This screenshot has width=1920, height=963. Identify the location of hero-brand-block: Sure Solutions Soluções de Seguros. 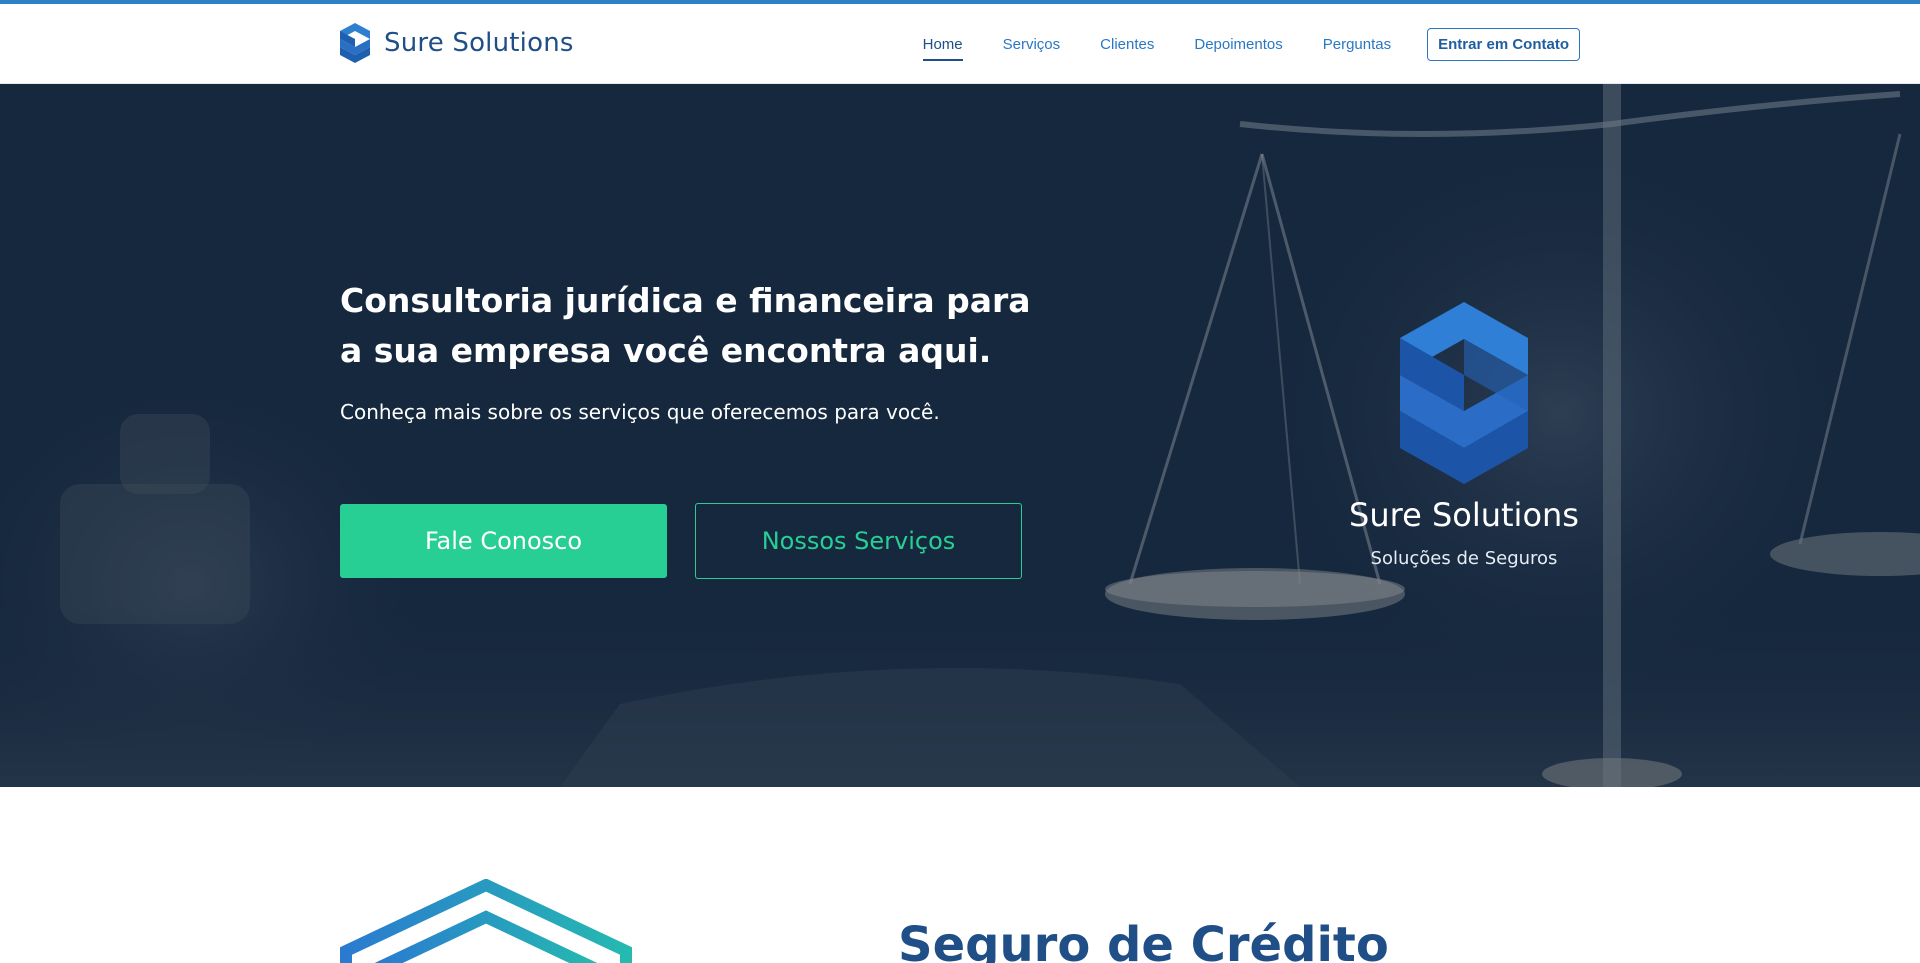
(1464, 435).